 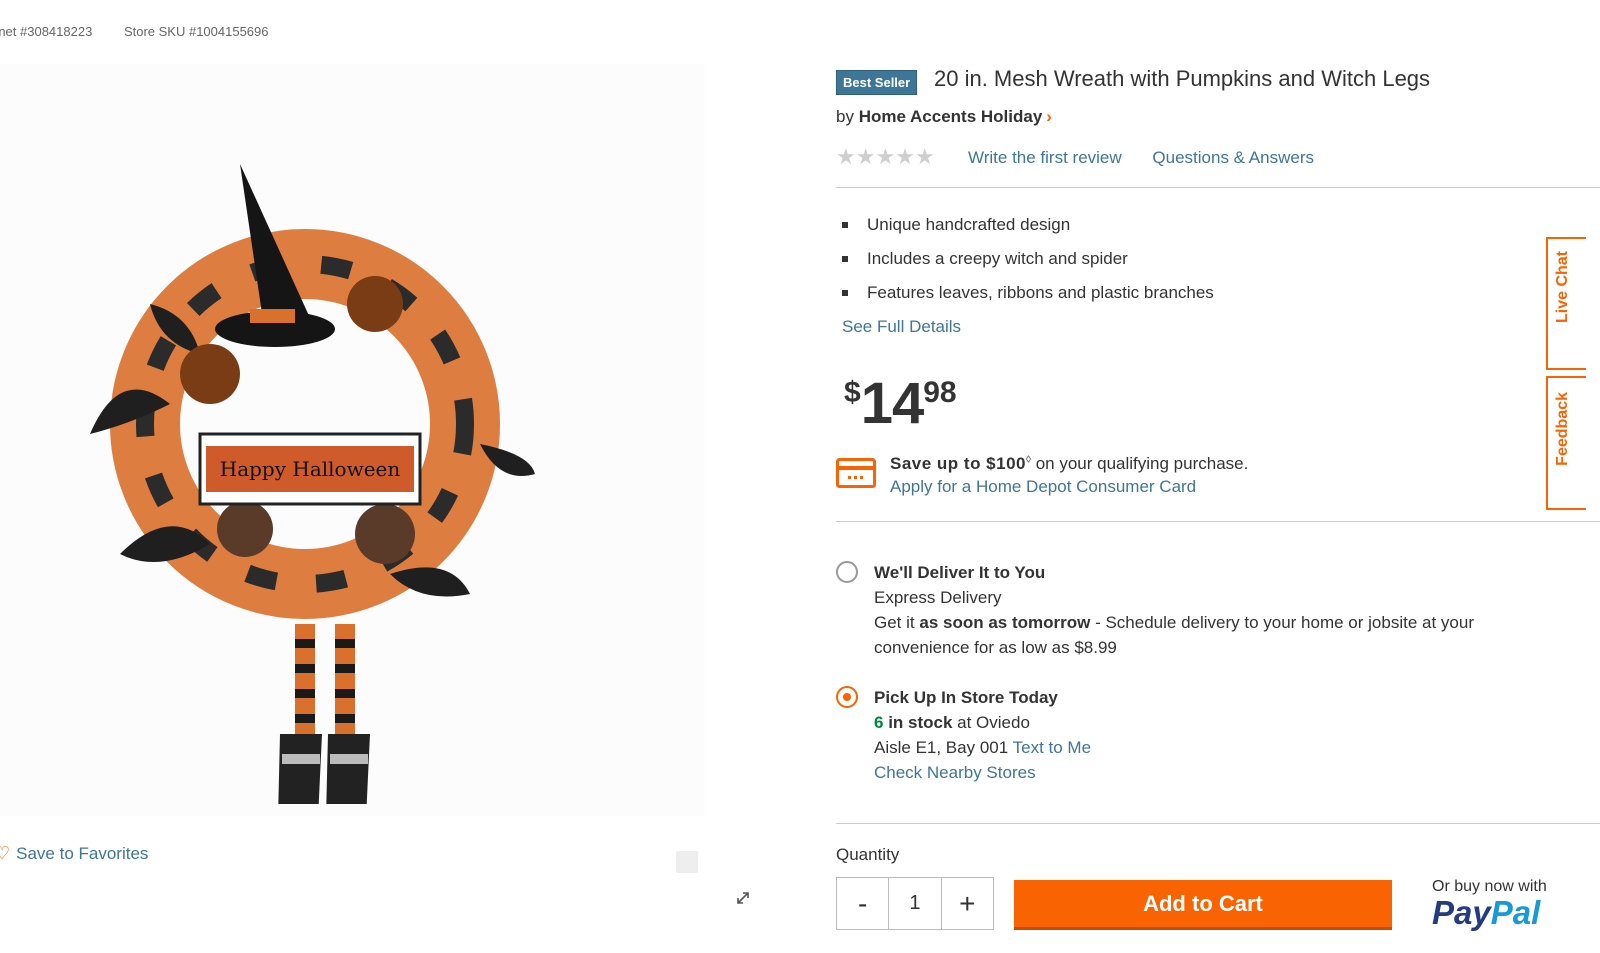 I want to click on delivery-heading: We'll Deliver It to You, so click(x=960, y=572).